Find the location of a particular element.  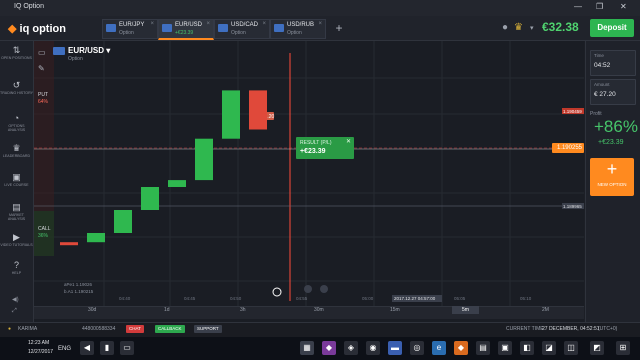

sidebar-item-options-analysis: ◔ OPTIONS ANALYSIS is located at coordinates (16, 122).